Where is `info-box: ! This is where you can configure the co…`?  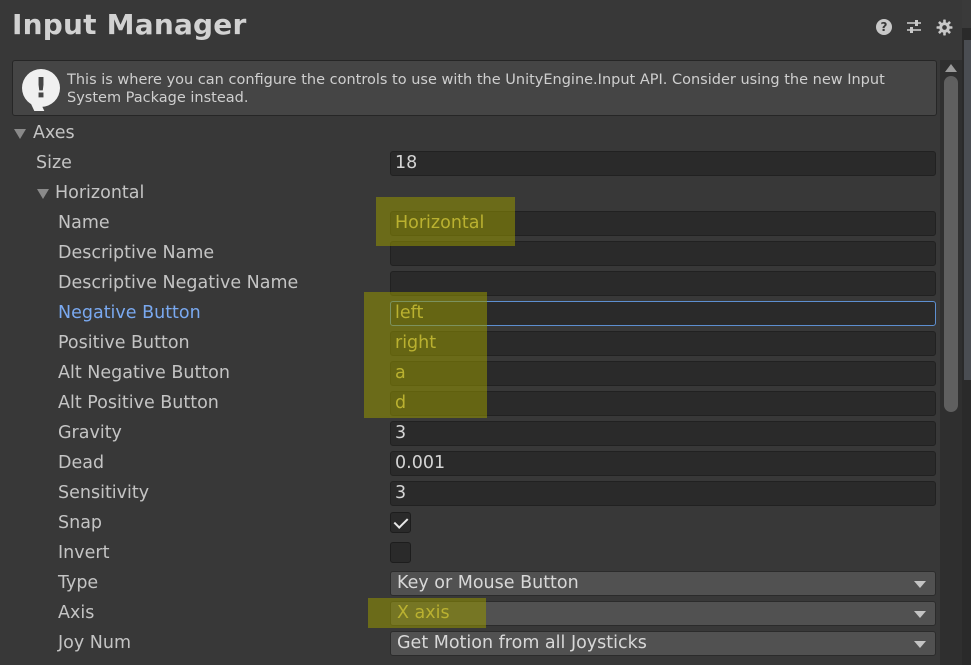
info-box: ! This is where you can configure the co… is located at coordinates (474, 88).